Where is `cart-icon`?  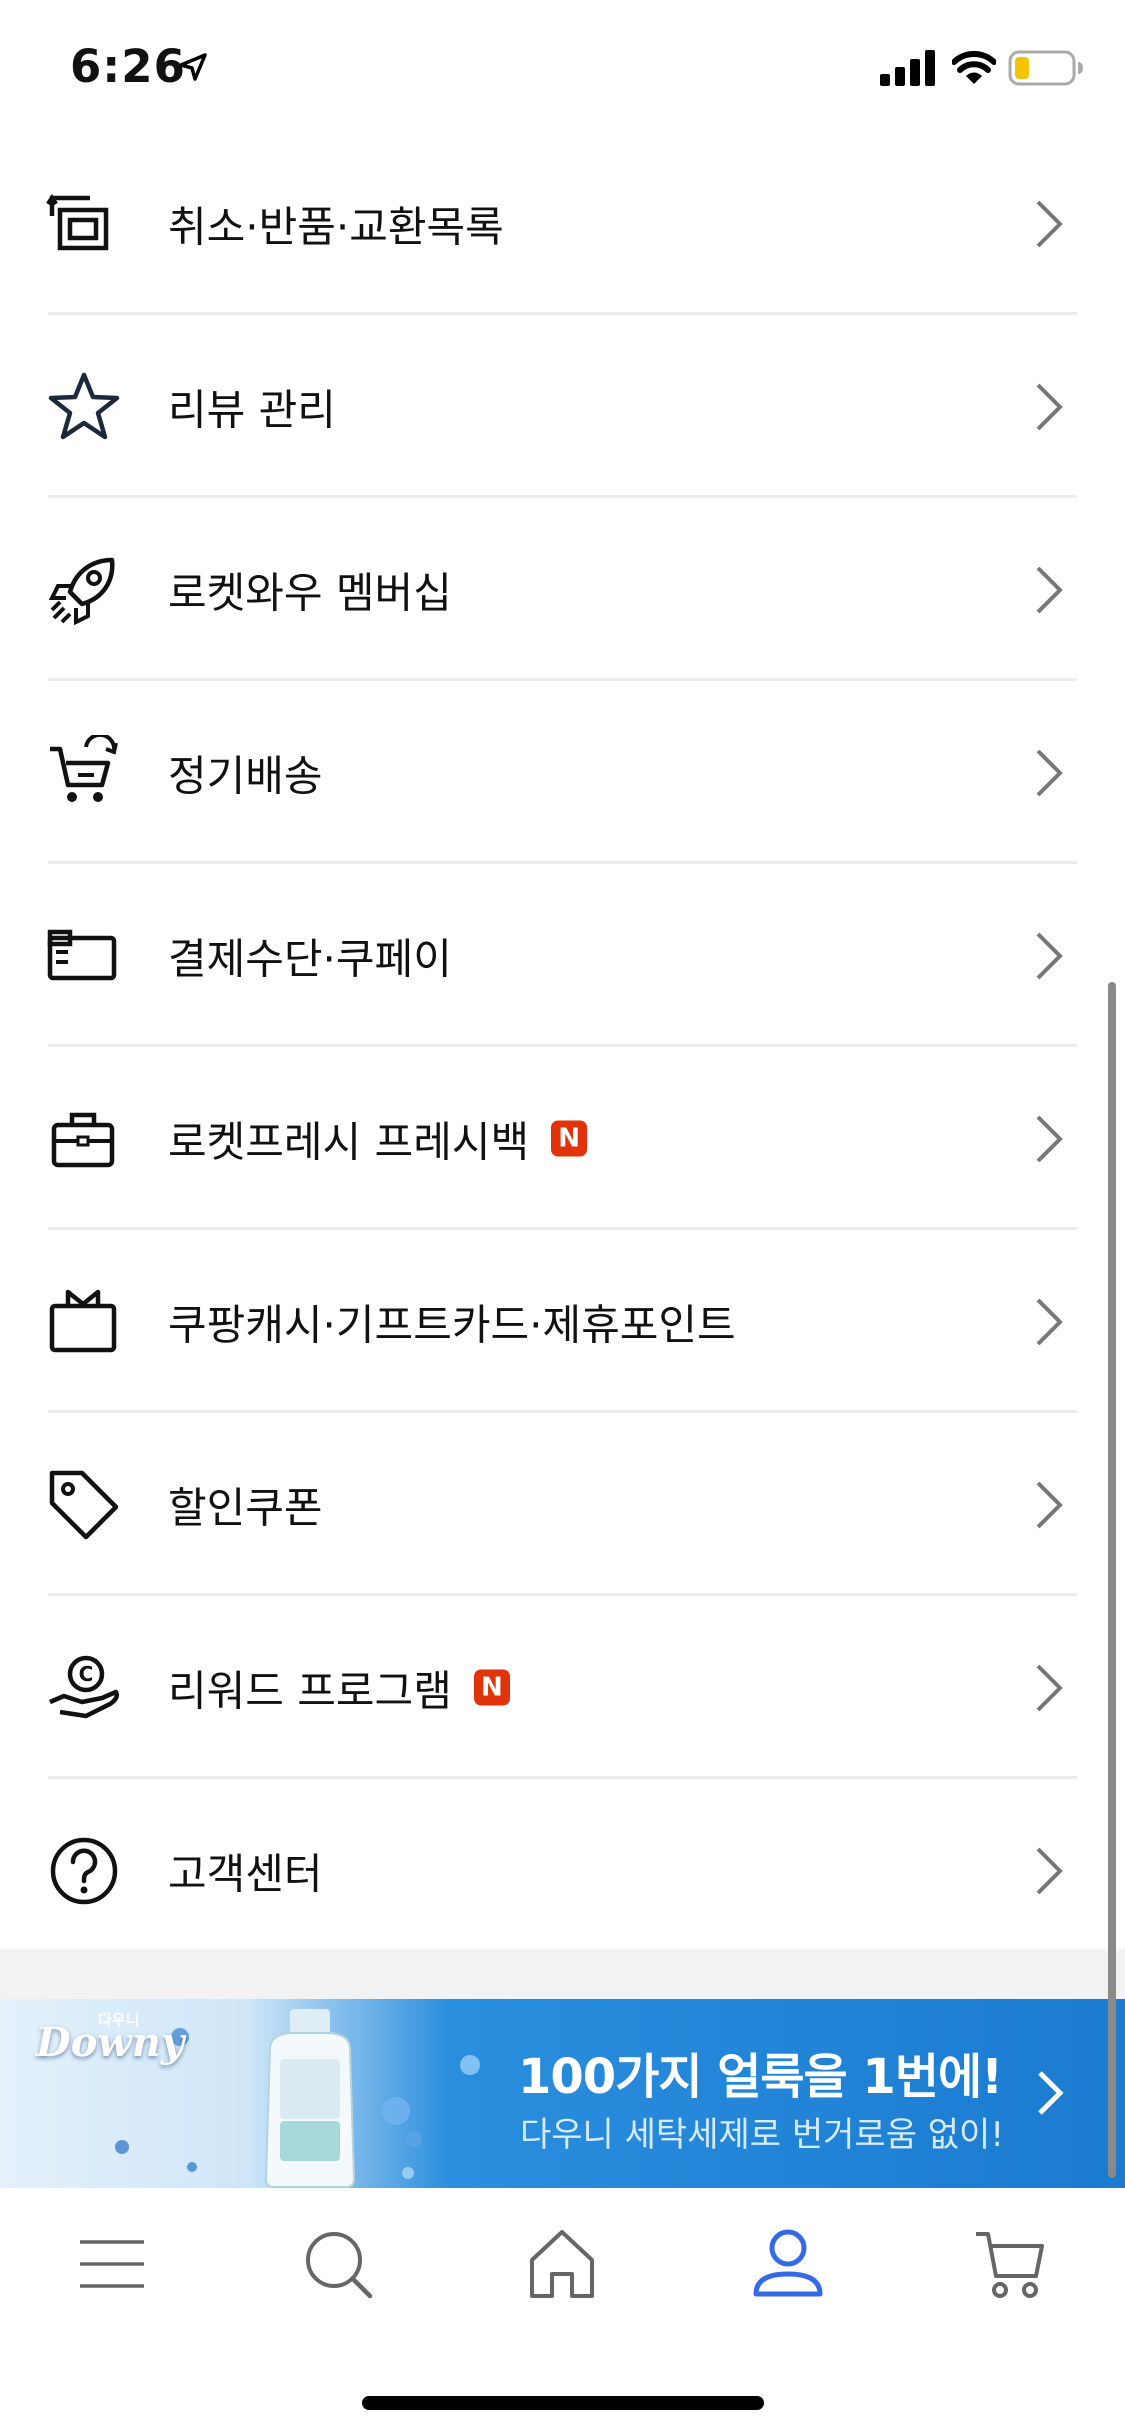
cart-icon is located at coordinates (1010, 2264).